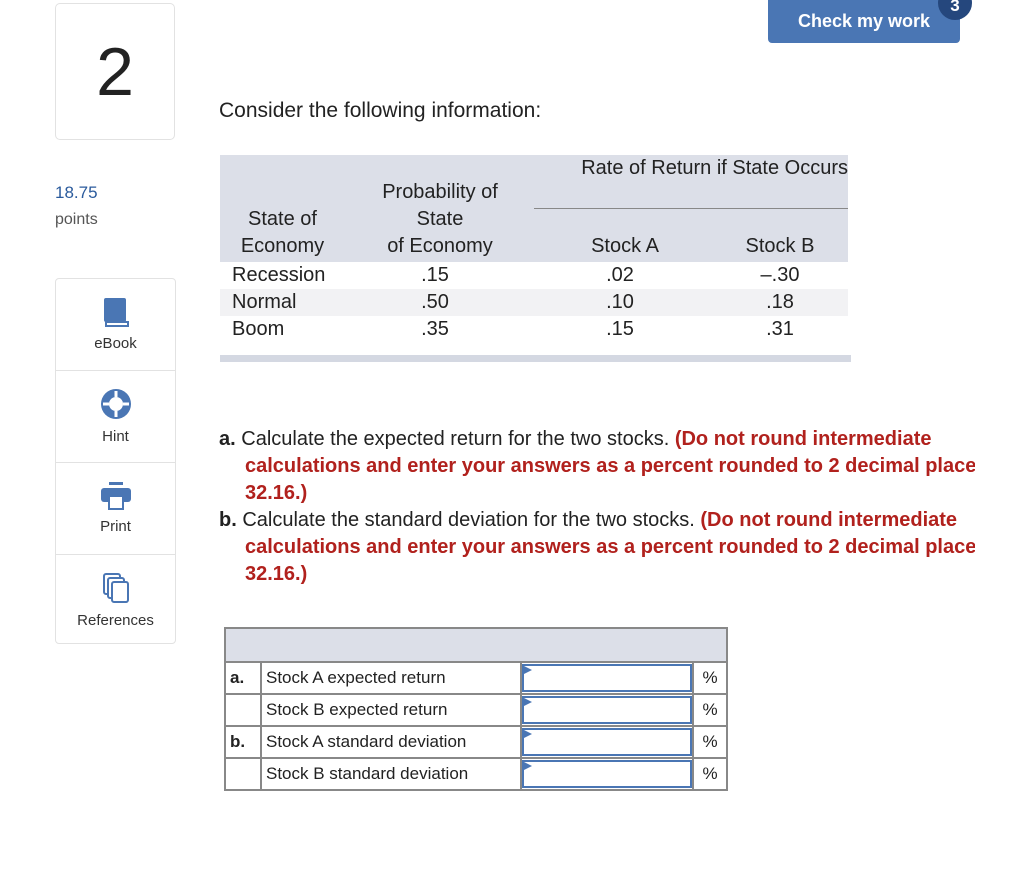 This screenshot has width=1024, height=883. I want to click on ebook-button: eBook, so click(115, 325).